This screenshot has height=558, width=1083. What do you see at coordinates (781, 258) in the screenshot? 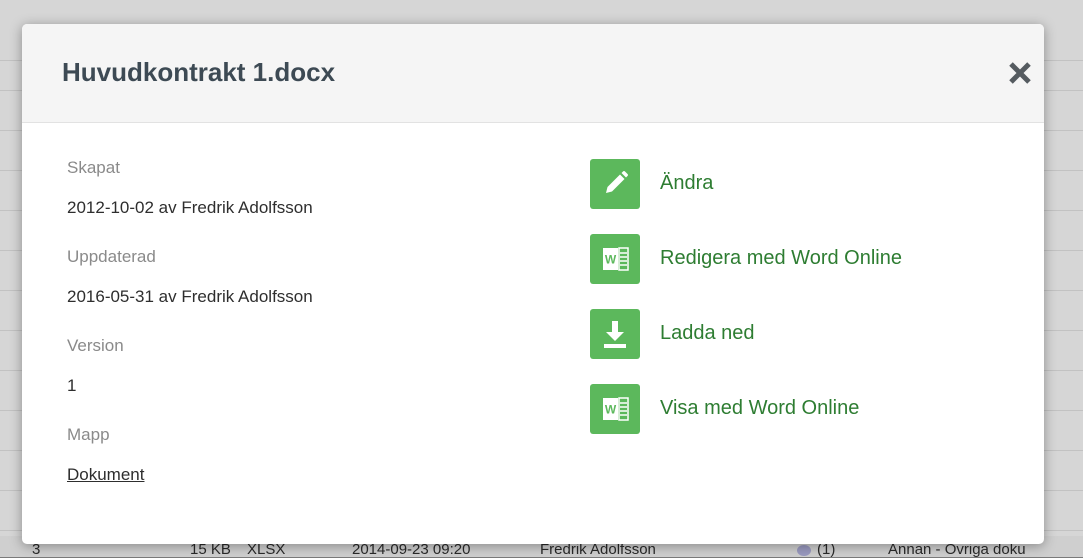
I see `edit-in-word-online-label: Redigera med Word Online` at bounding box center [781, 258].